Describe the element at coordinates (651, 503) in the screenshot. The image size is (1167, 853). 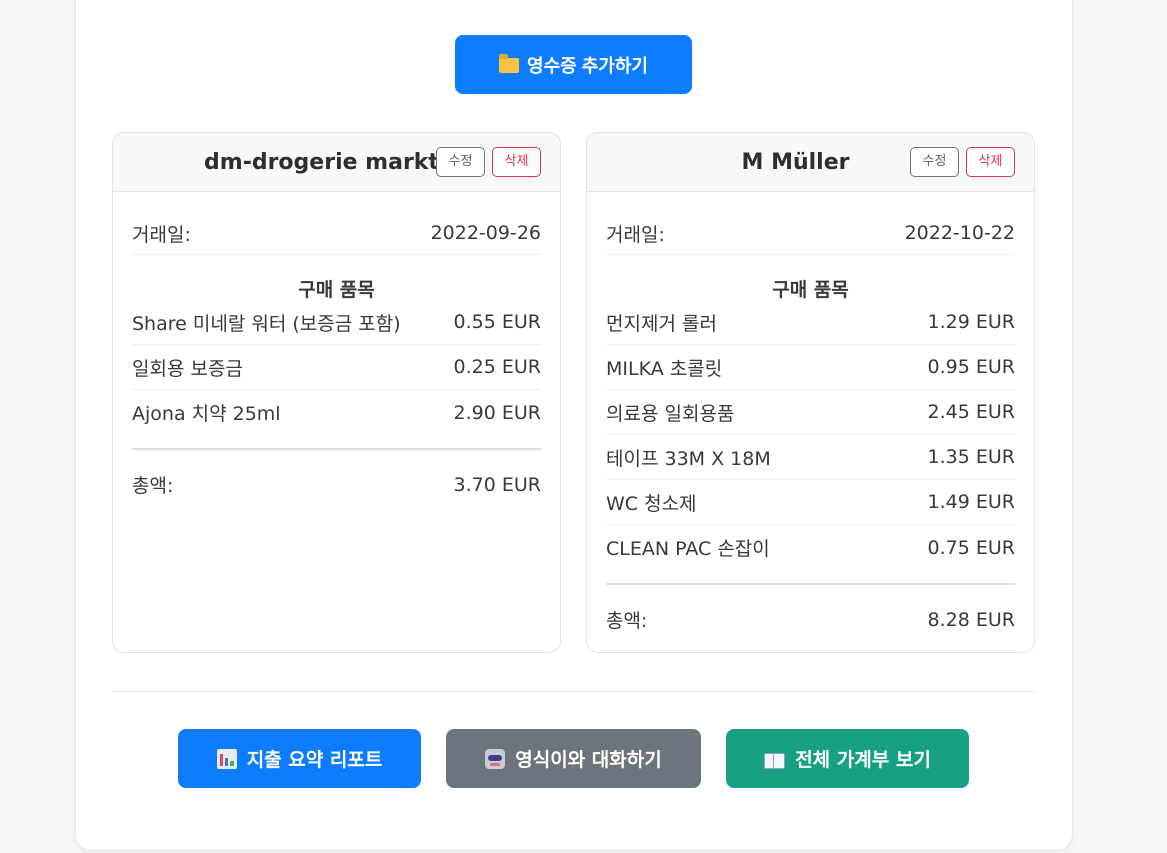
I see `item-name: WC 청소제` at that location.